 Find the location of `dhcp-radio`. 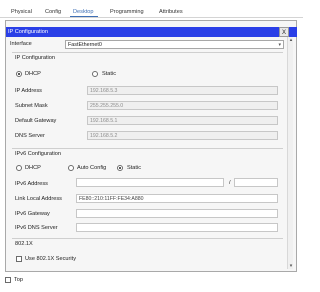

dhcp-radio is located at coordinates (19, 74).